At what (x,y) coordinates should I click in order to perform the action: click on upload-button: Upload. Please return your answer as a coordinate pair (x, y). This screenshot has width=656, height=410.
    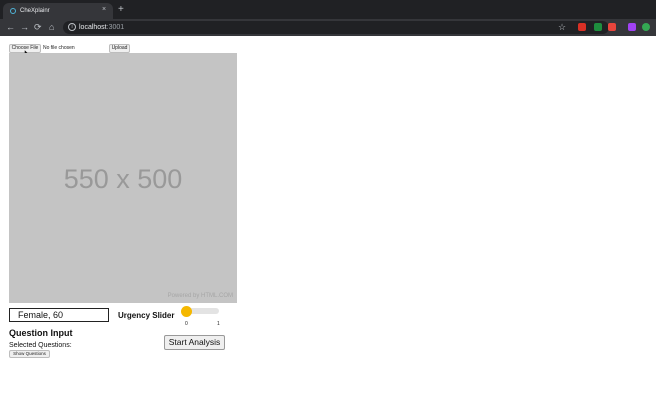
    Looking at the image, I should click on (119, 48).